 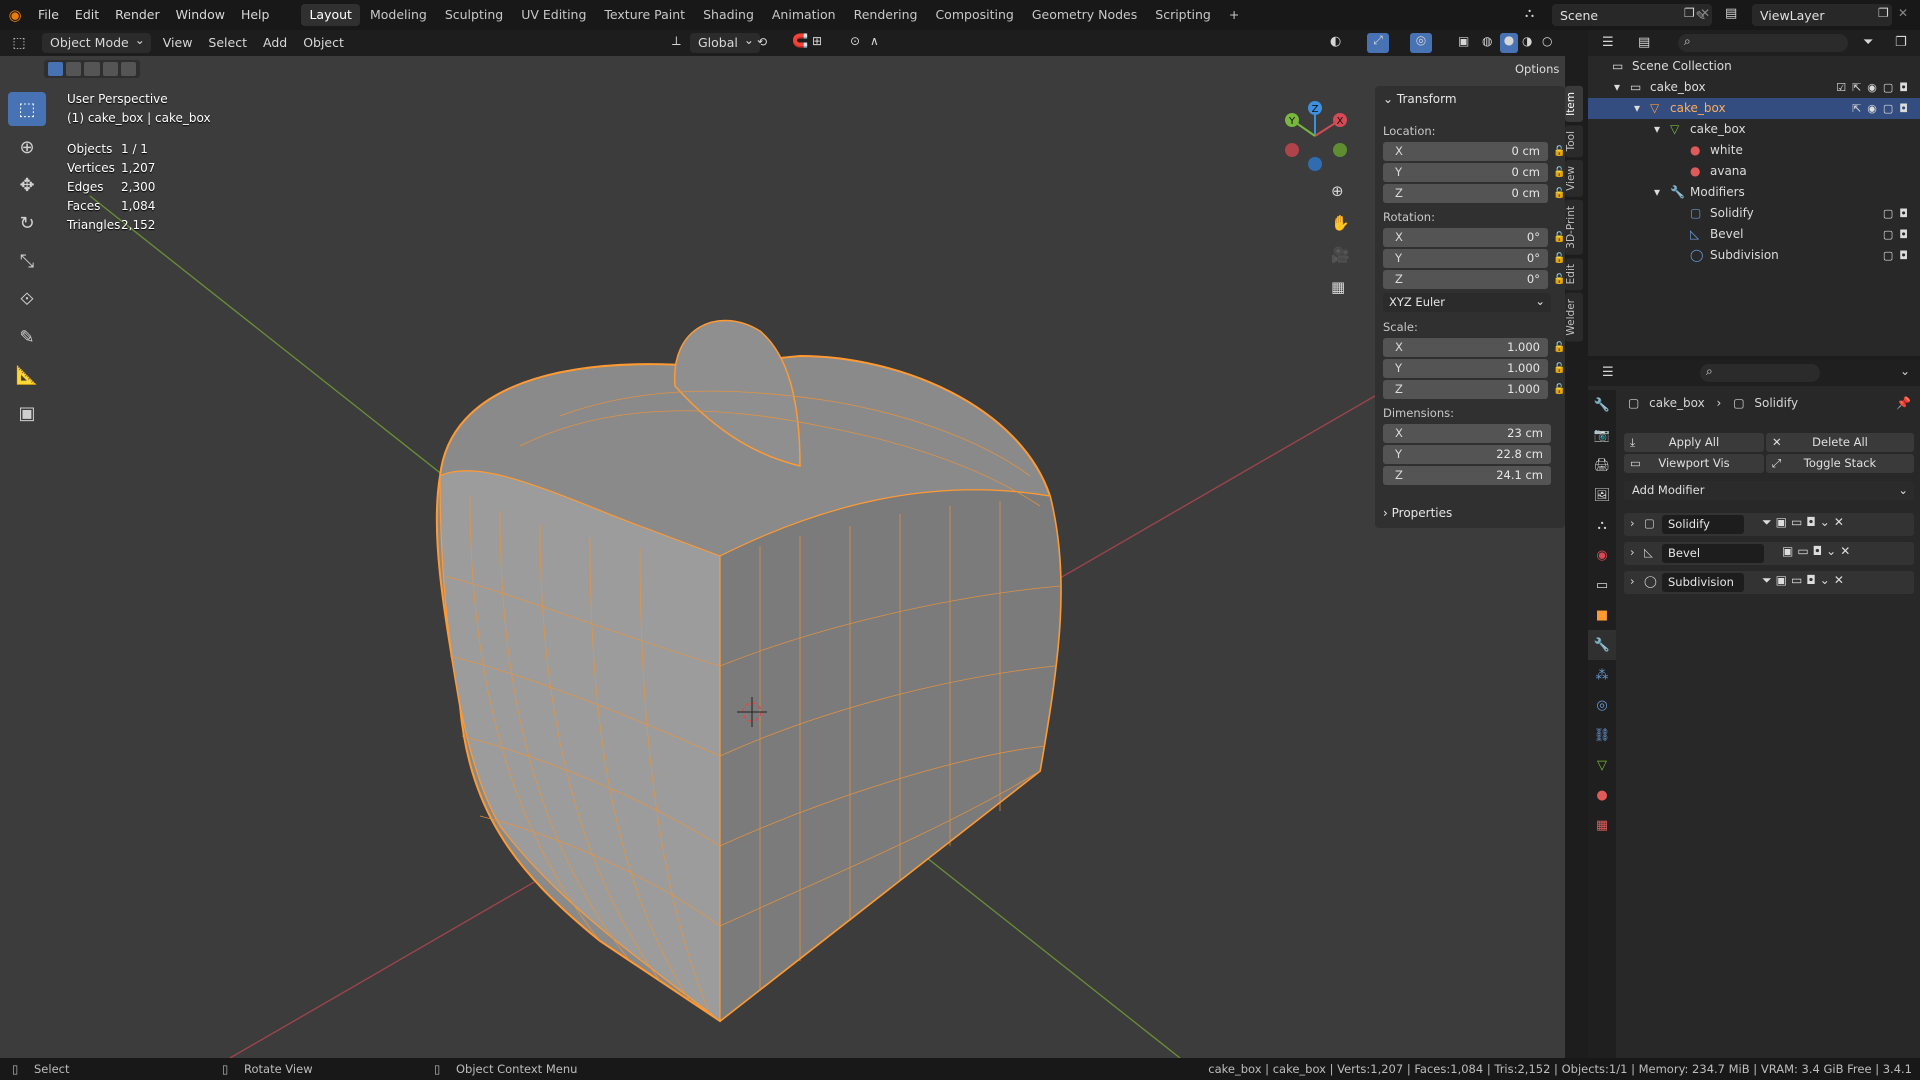 I want to click on apply-all-button: ⤓ Apply All, so click(x=1694, y=442).